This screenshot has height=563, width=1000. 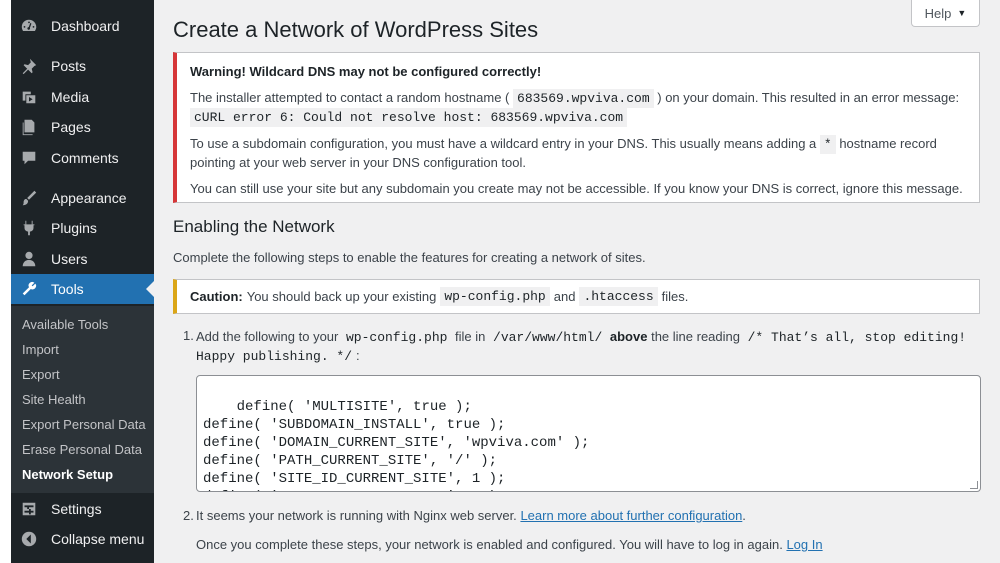 I want to click on menu-item-dashboard: Dashboard, so click(x=82, y=26).